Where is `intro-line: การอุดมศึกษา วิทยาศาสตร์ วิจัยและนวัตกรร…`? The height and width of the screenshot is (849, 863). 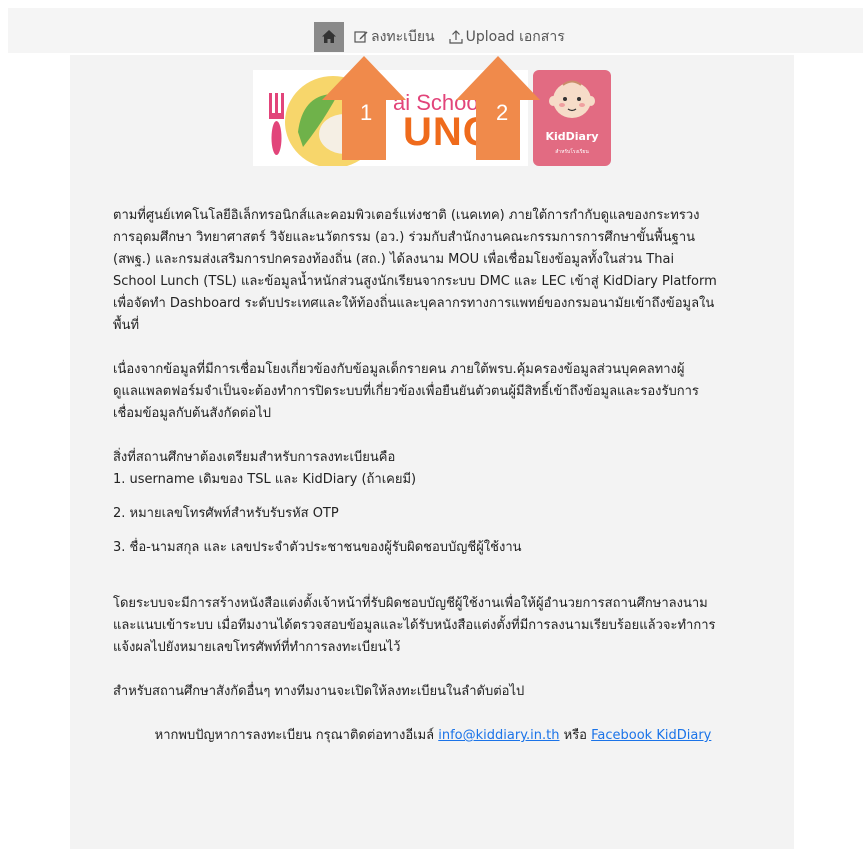 intro-line: การอุดมศึกษา วิทยาศาสตร์ วิจัยและนวัตกรร… is located at coordinates (404, 237).